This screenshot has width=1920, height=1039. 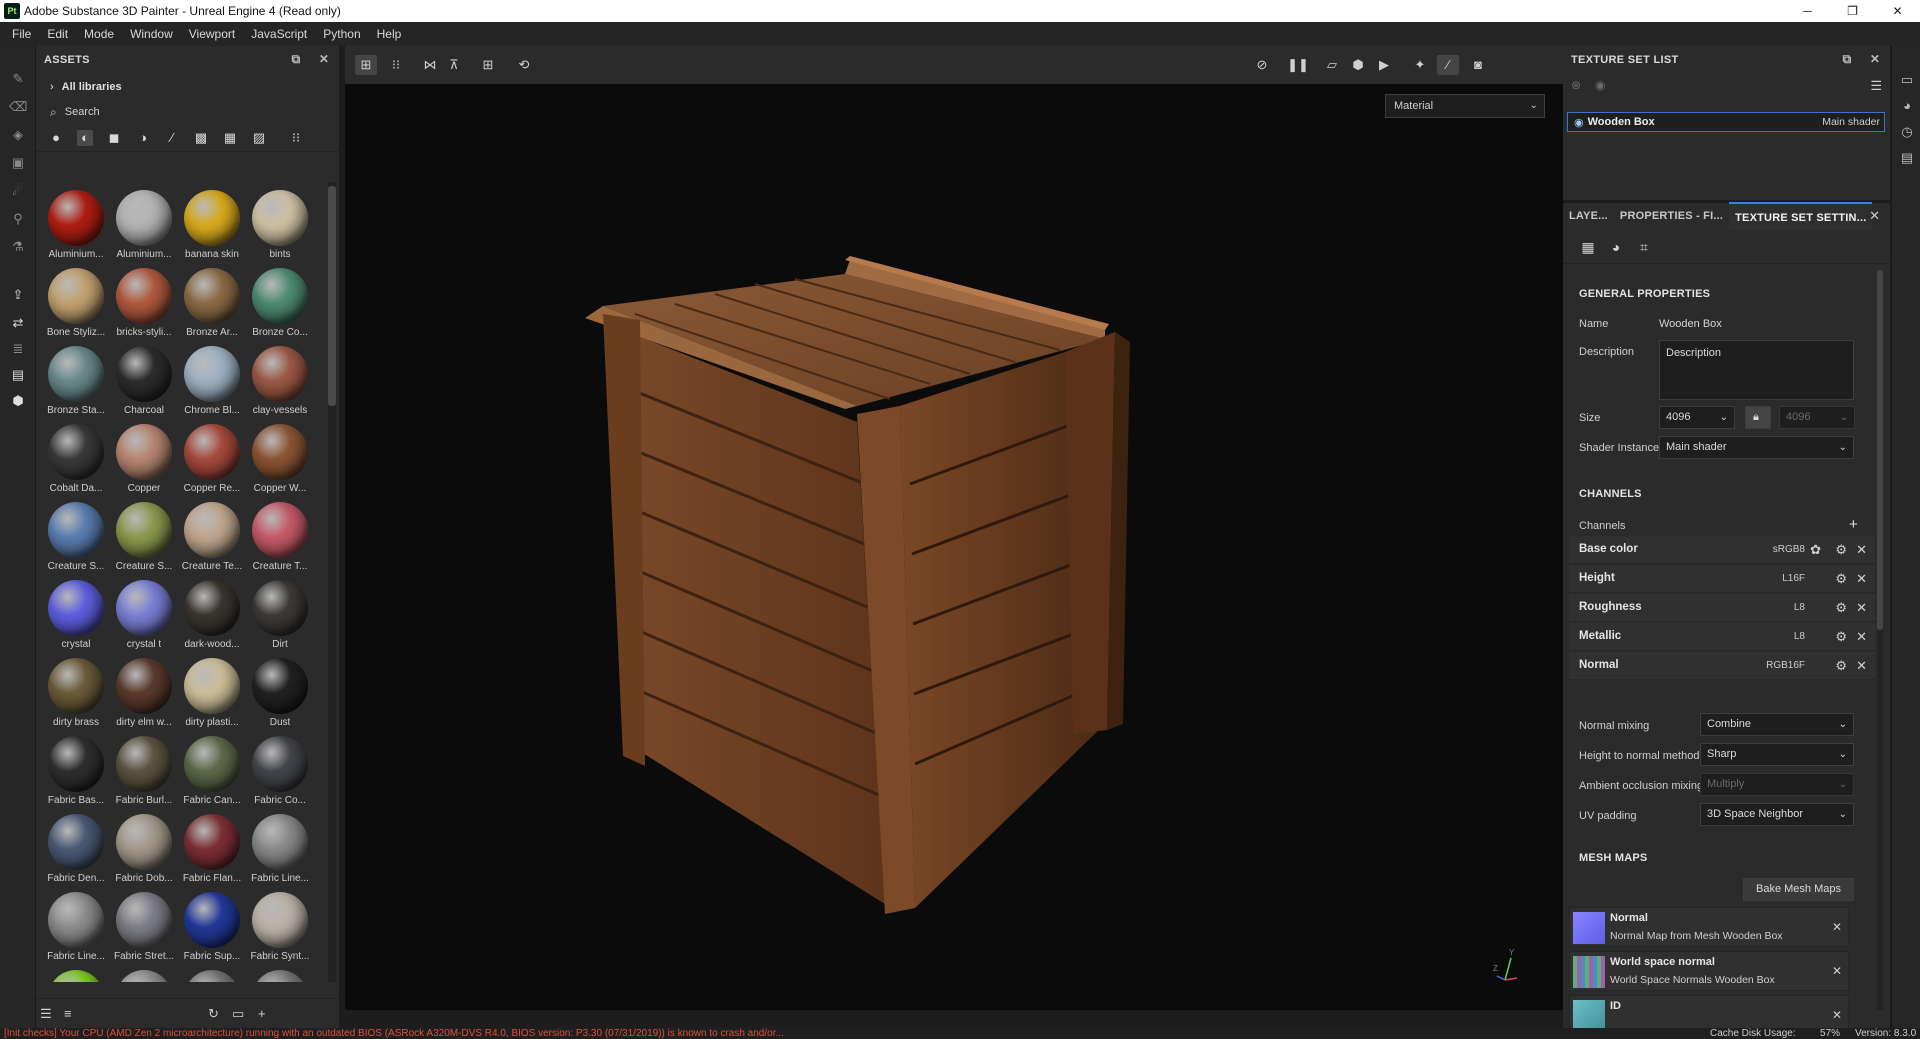 What do you see at coordinates (18, 79) in the screenshot?
I see `paint-brush-tool-icon: ✎` at bounding box center [18, 79].